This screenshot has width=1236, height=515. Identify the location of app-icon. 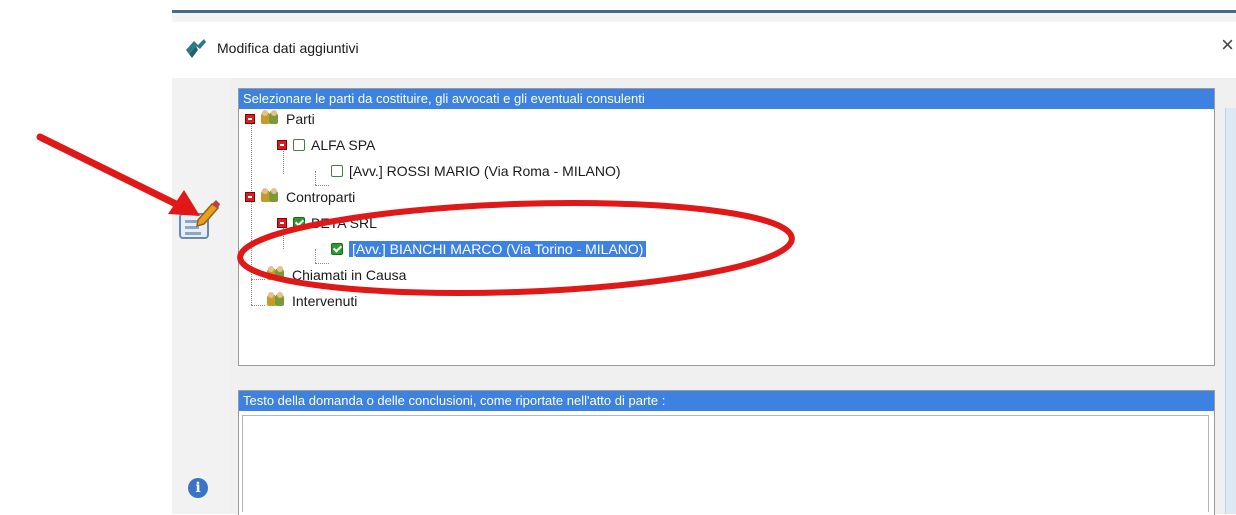
(196, 51).